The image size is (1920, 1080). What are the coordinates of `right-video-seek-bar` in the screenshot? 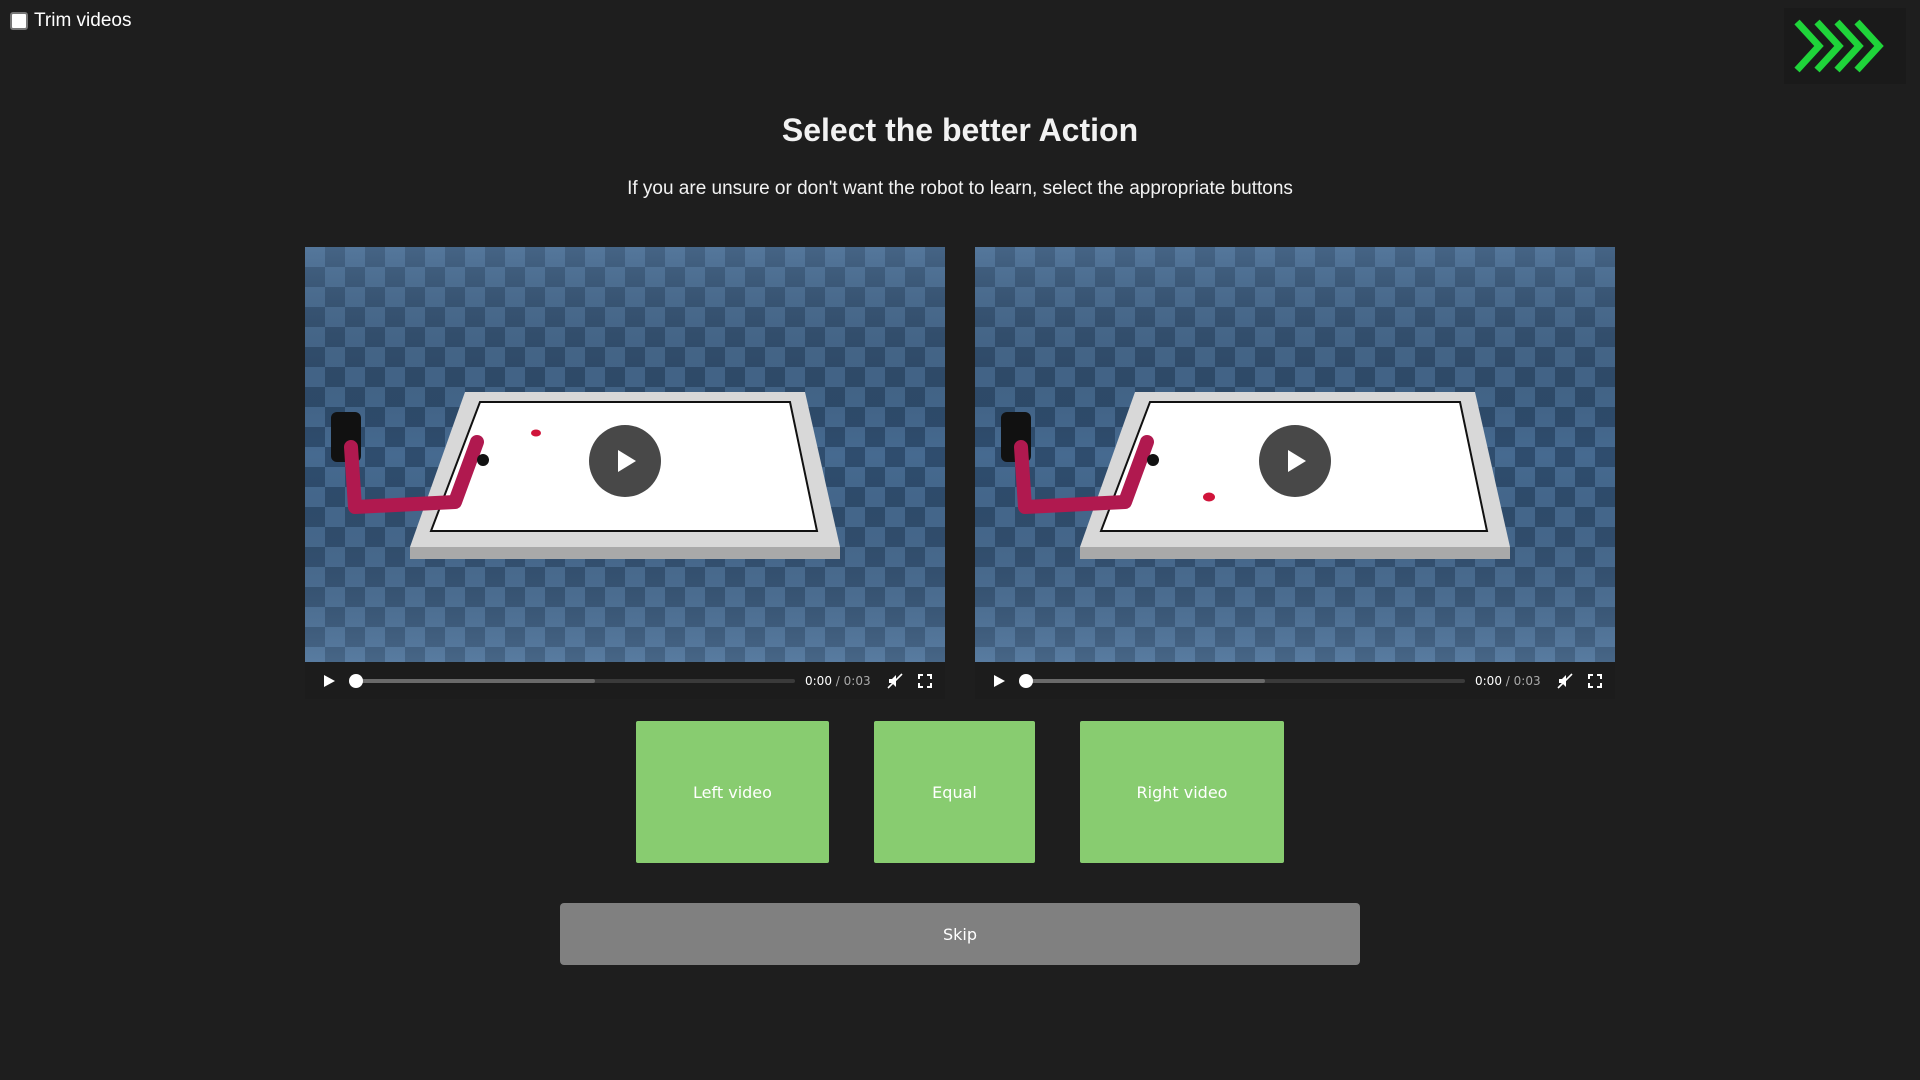 It's located at (1242, 680).